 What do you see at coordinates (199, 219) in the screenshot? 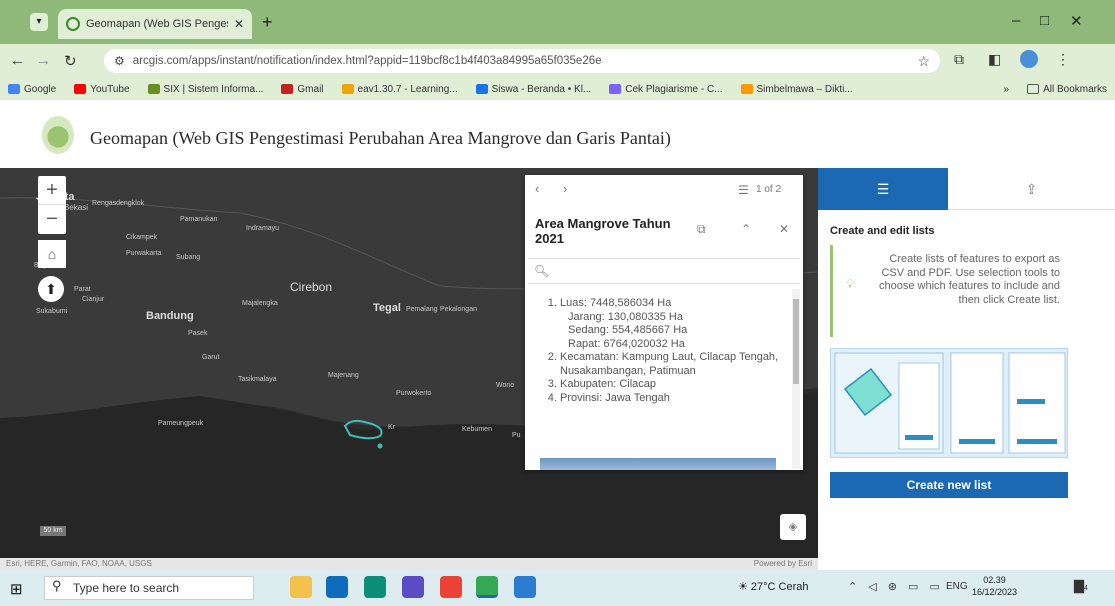
I see `map-label: Pamanukan` at bounding box center [199, 219].